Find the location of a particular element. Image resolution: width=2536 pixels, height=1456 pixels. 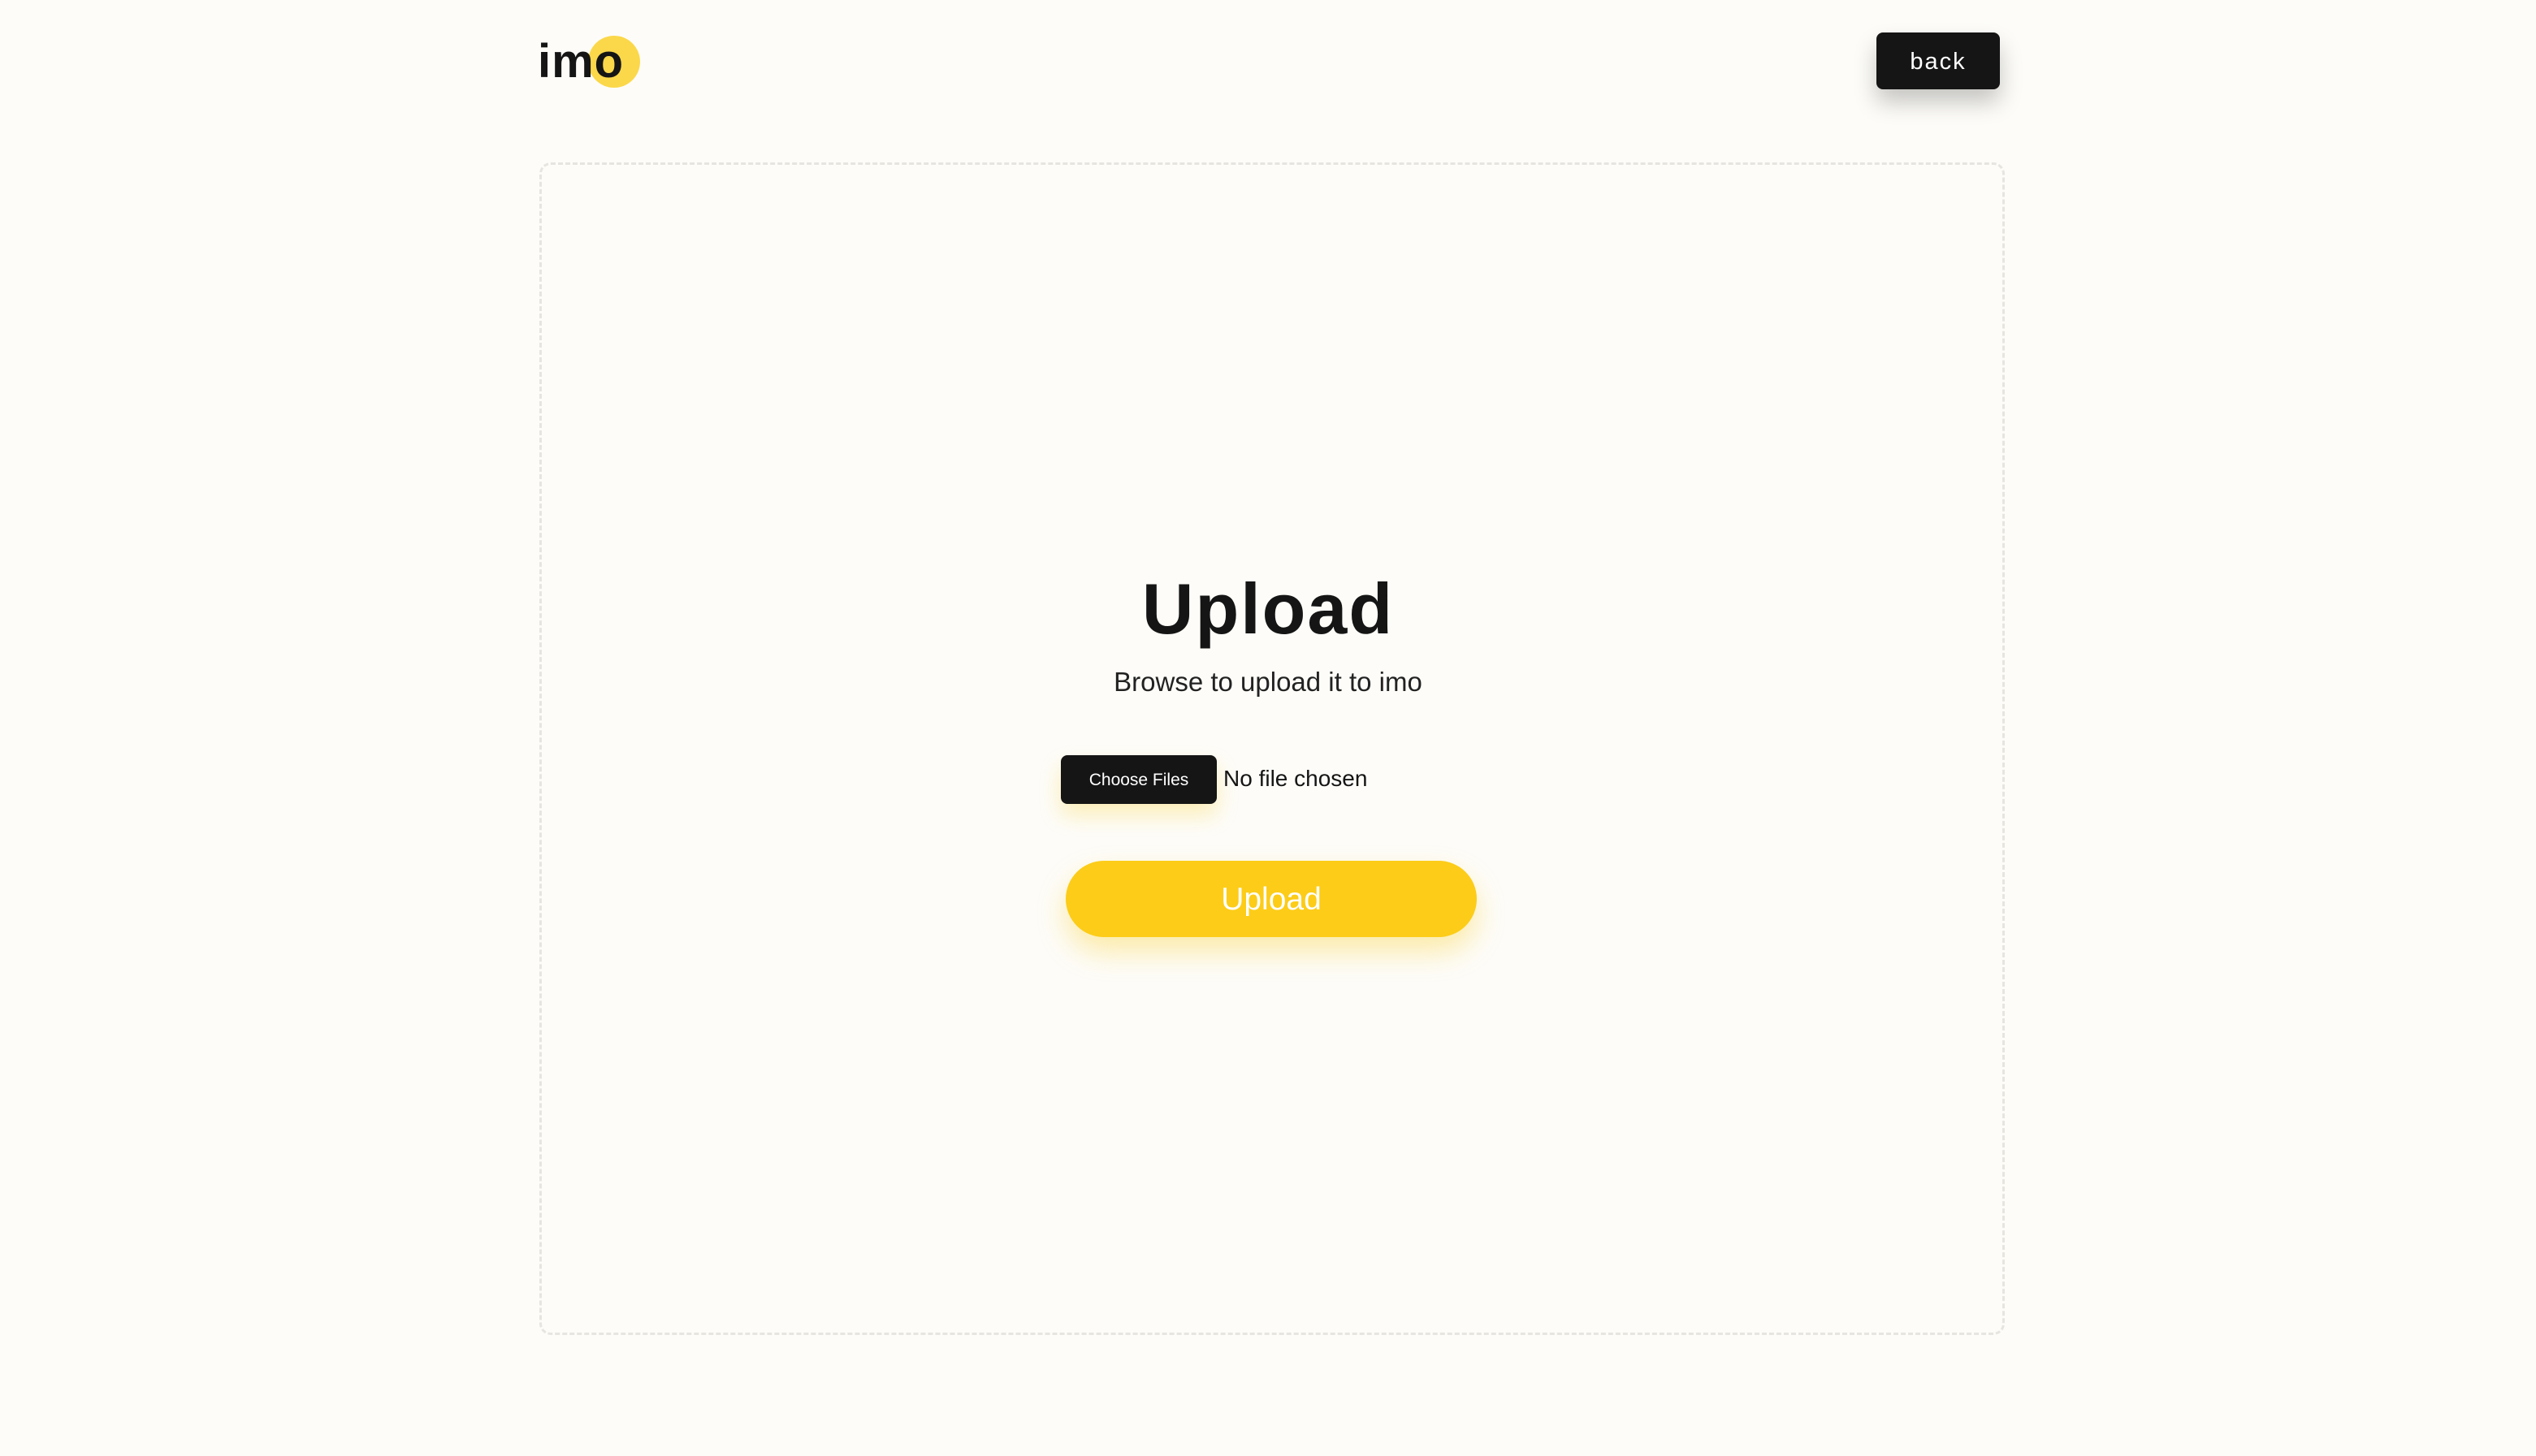

header: imo back is located at coordinates (1268, 65).